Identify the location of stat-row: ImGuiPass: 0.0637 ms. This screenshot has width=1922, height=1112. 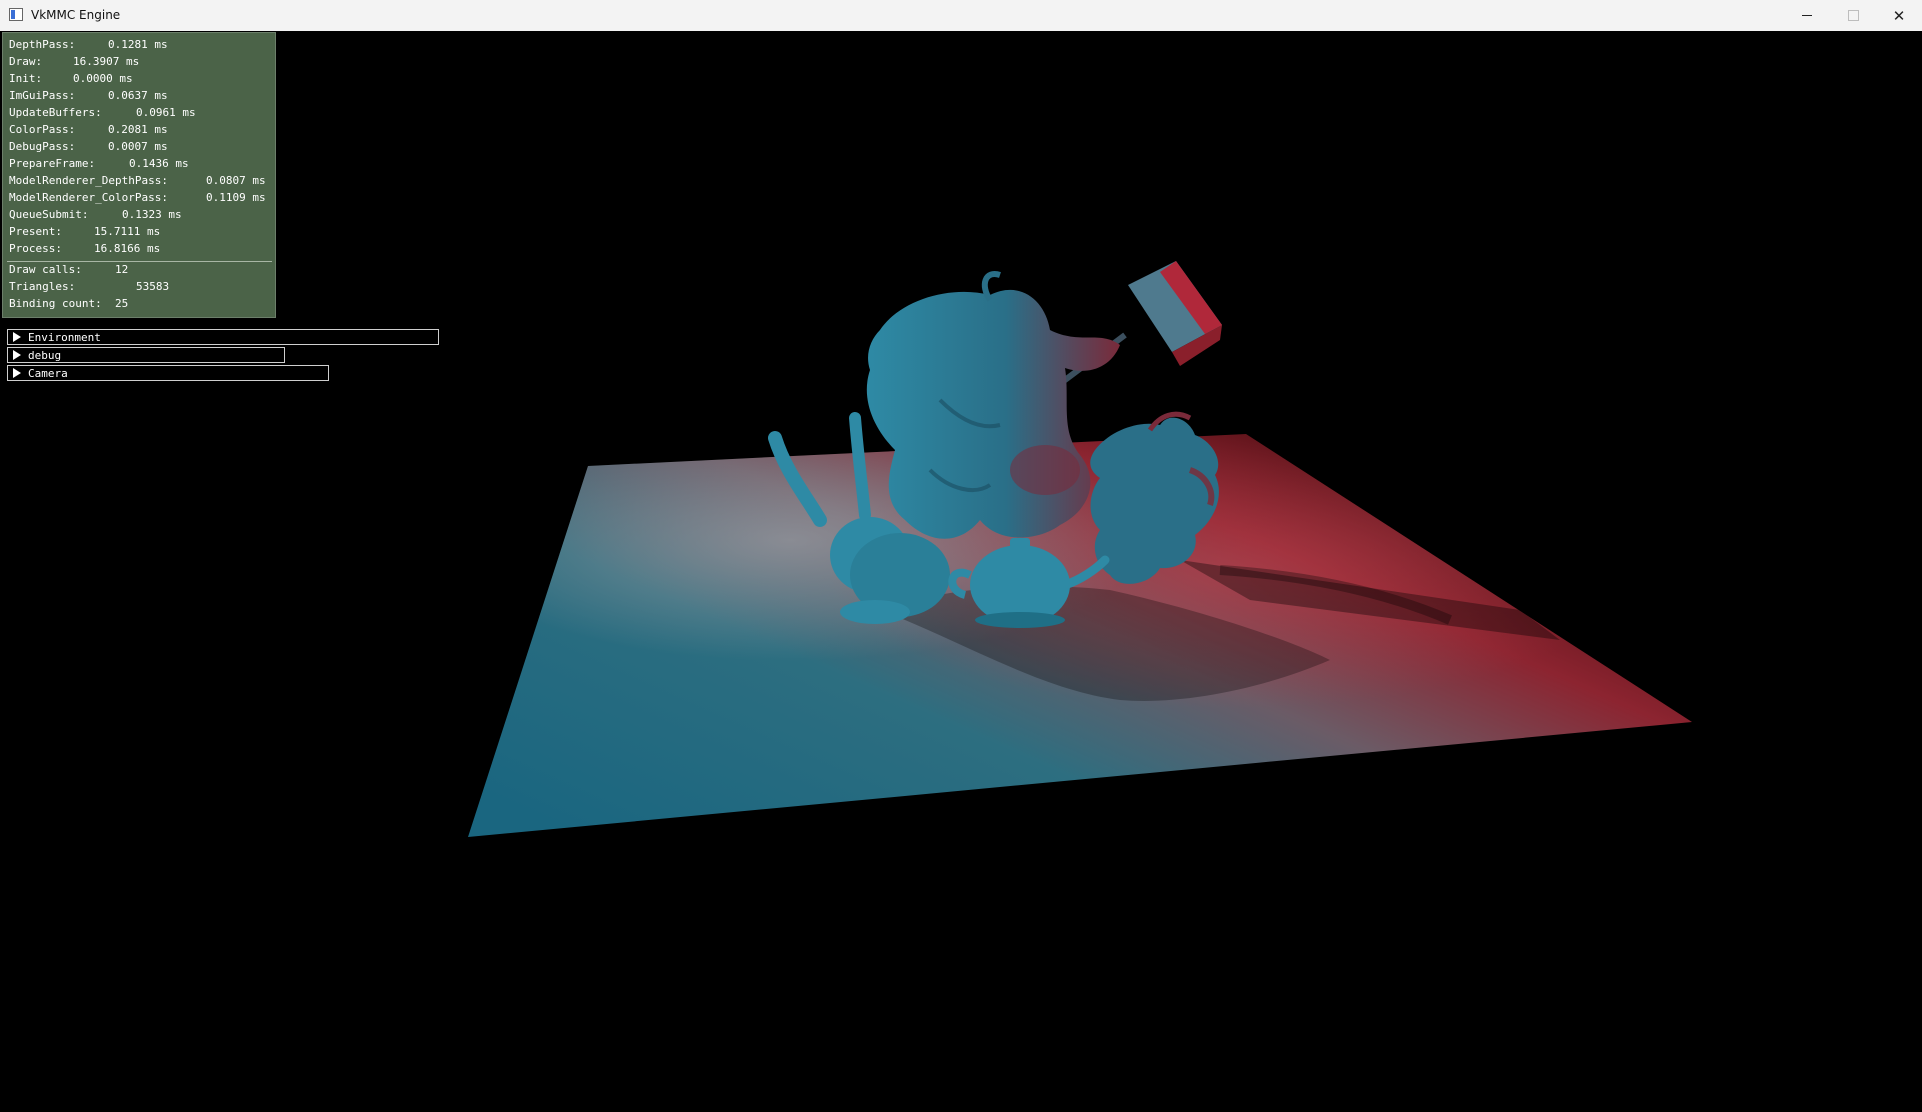
(88, 96).